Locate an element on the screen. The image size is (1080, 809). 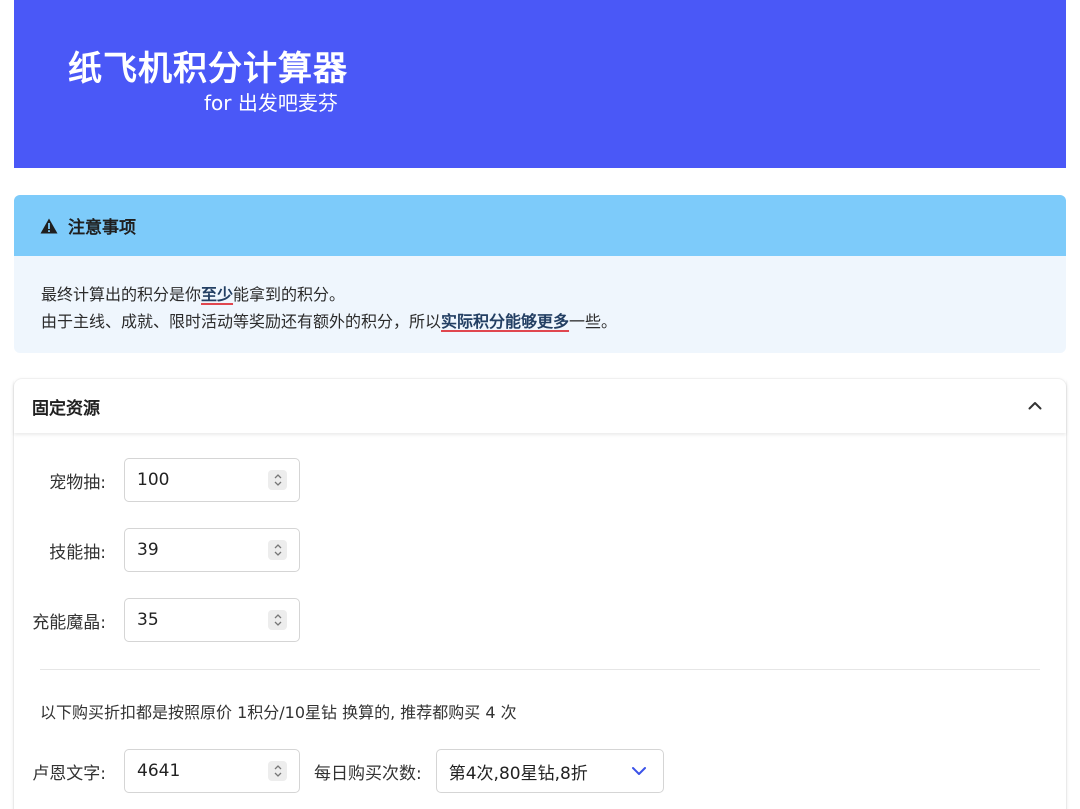
chevron-down-icon is located at coordinates (638, 771).